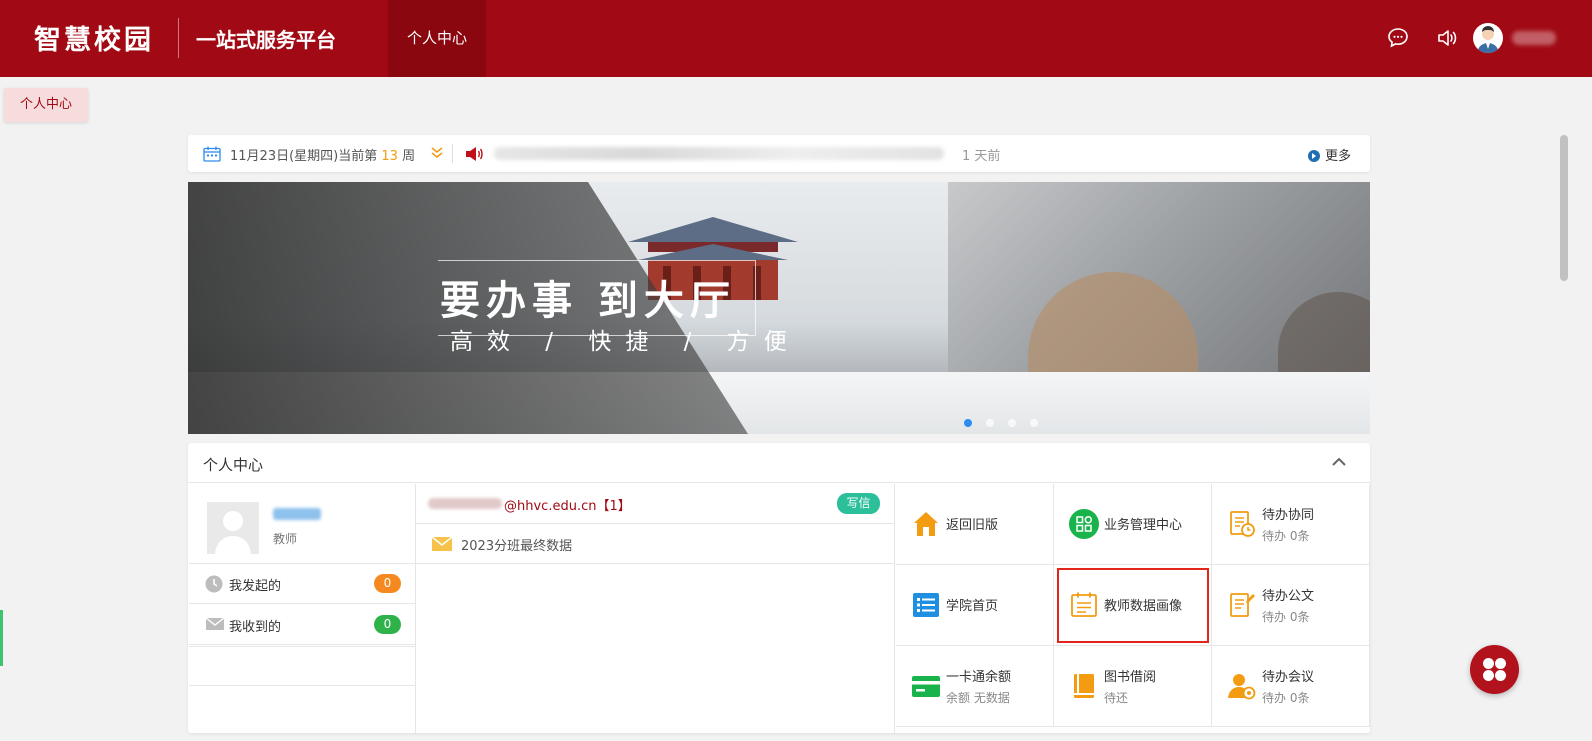 Image resolution: width=1592 pixels, height=741 pixels. Describe the element at coordinates (46, 105) in the screenshot. I see `tab-chip-personal-center: 个人中心` at that location.